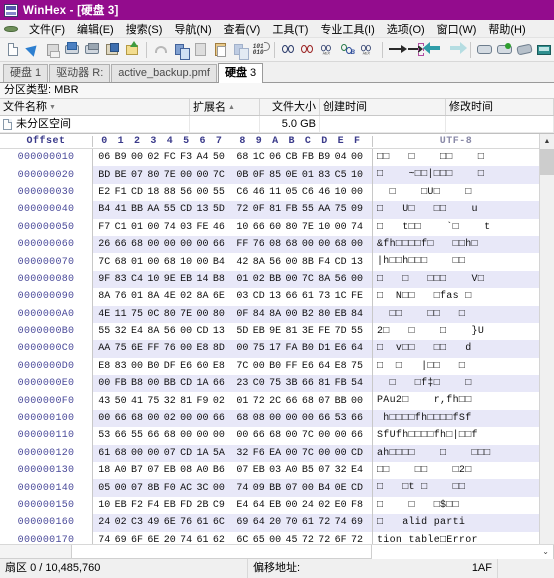  I want to click on hex-byte: CD, so click(357, 453).